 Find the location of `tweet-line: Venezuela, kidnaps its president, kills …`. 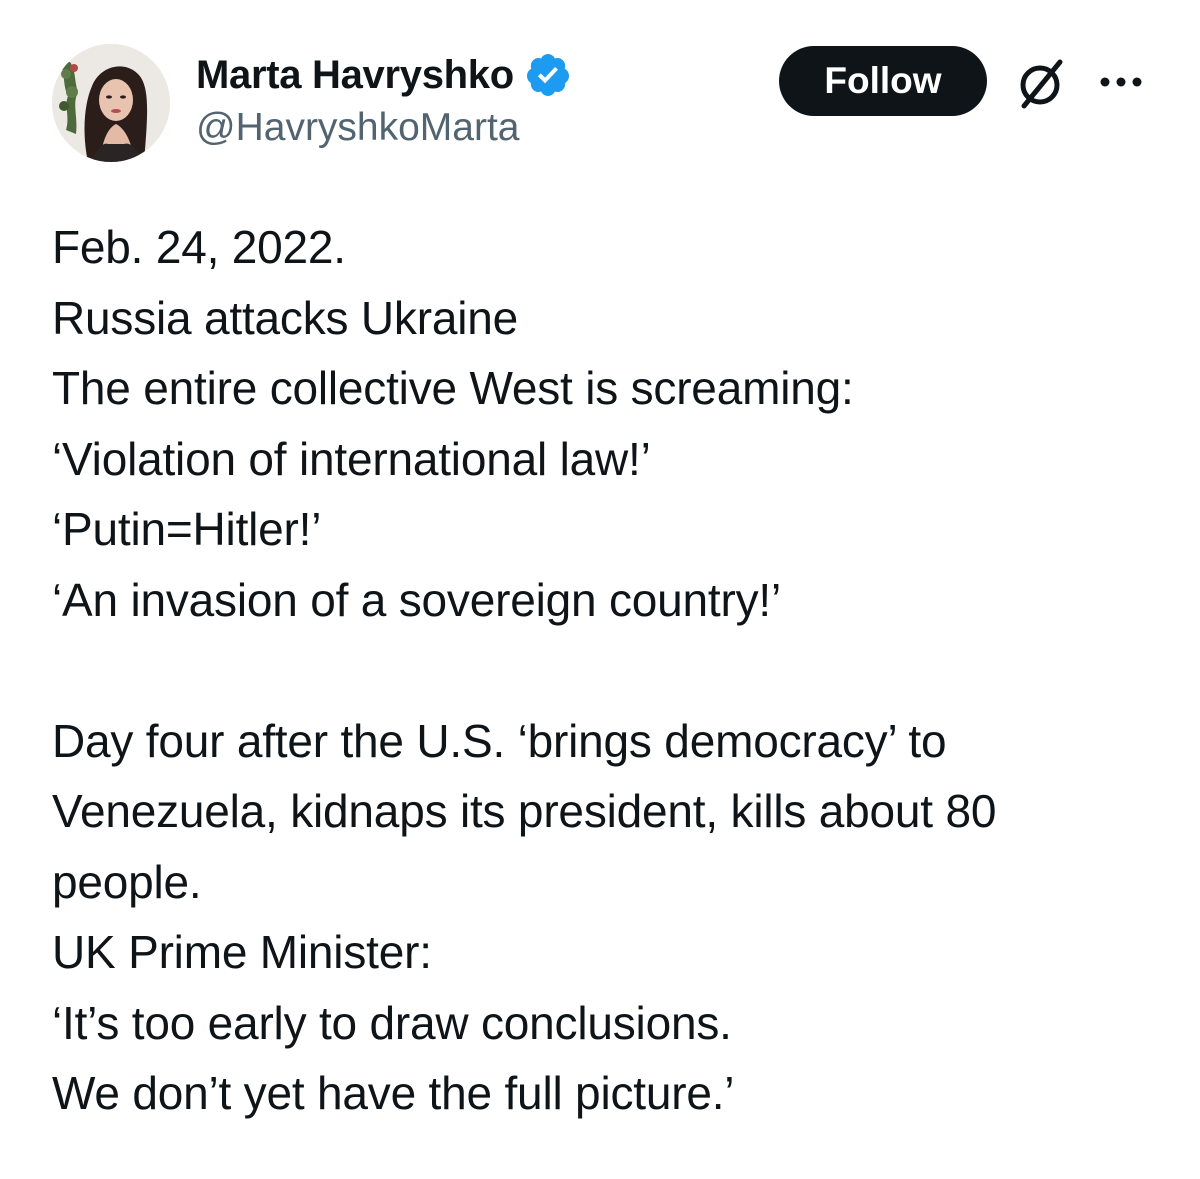

tweet-line: Venezuela, kidnaps its president, kills … is located at coordinates (524, 811).